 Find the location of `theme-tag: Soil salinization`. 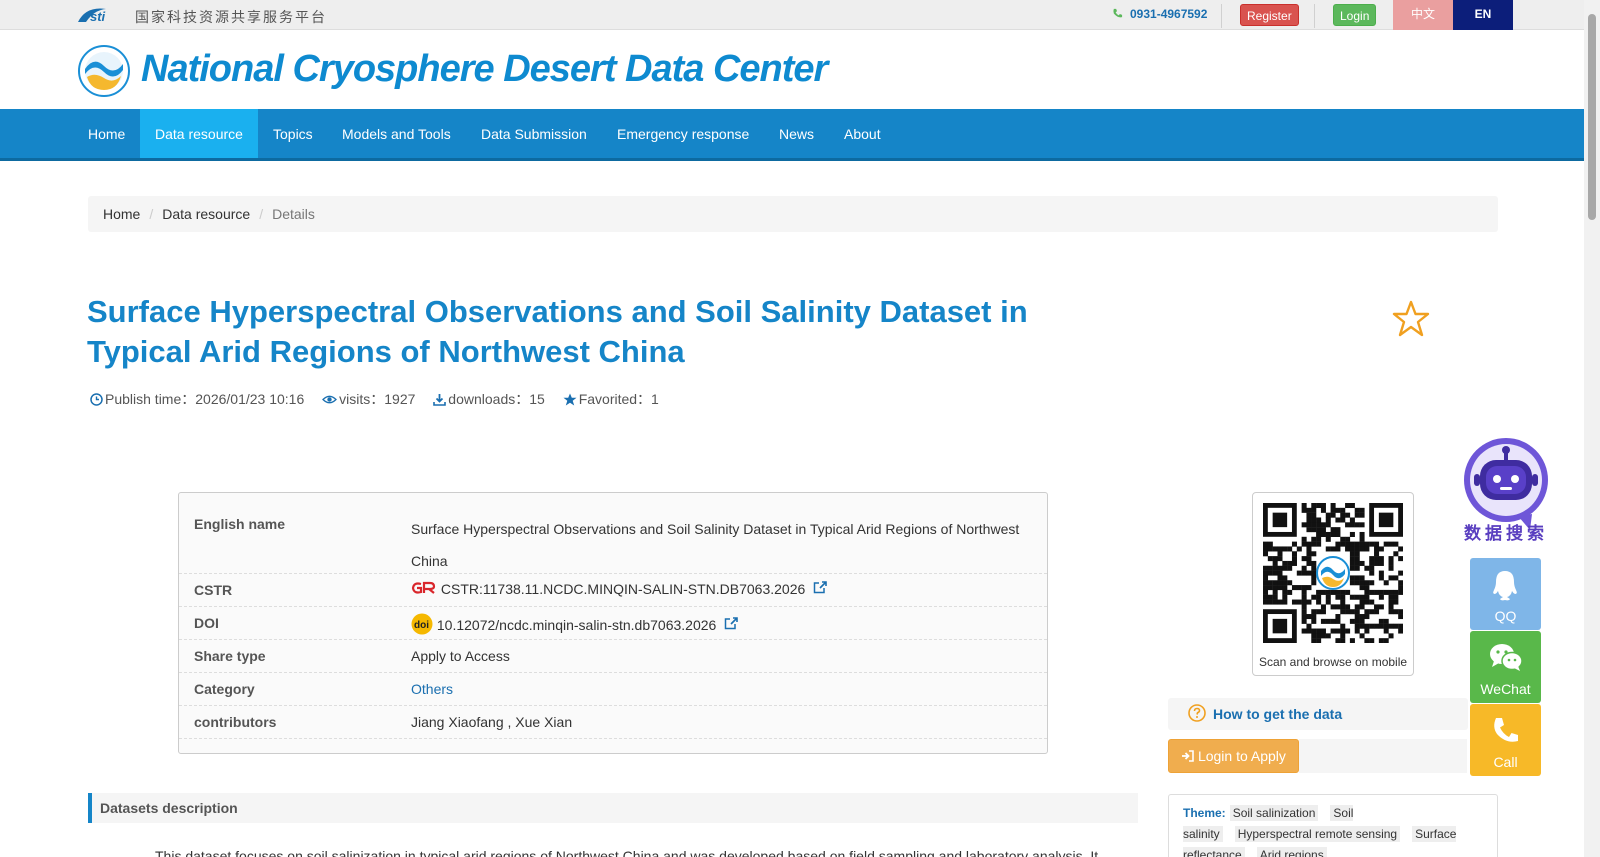

theme-tag: Soil salinization is located at coordinates (1274, 813).